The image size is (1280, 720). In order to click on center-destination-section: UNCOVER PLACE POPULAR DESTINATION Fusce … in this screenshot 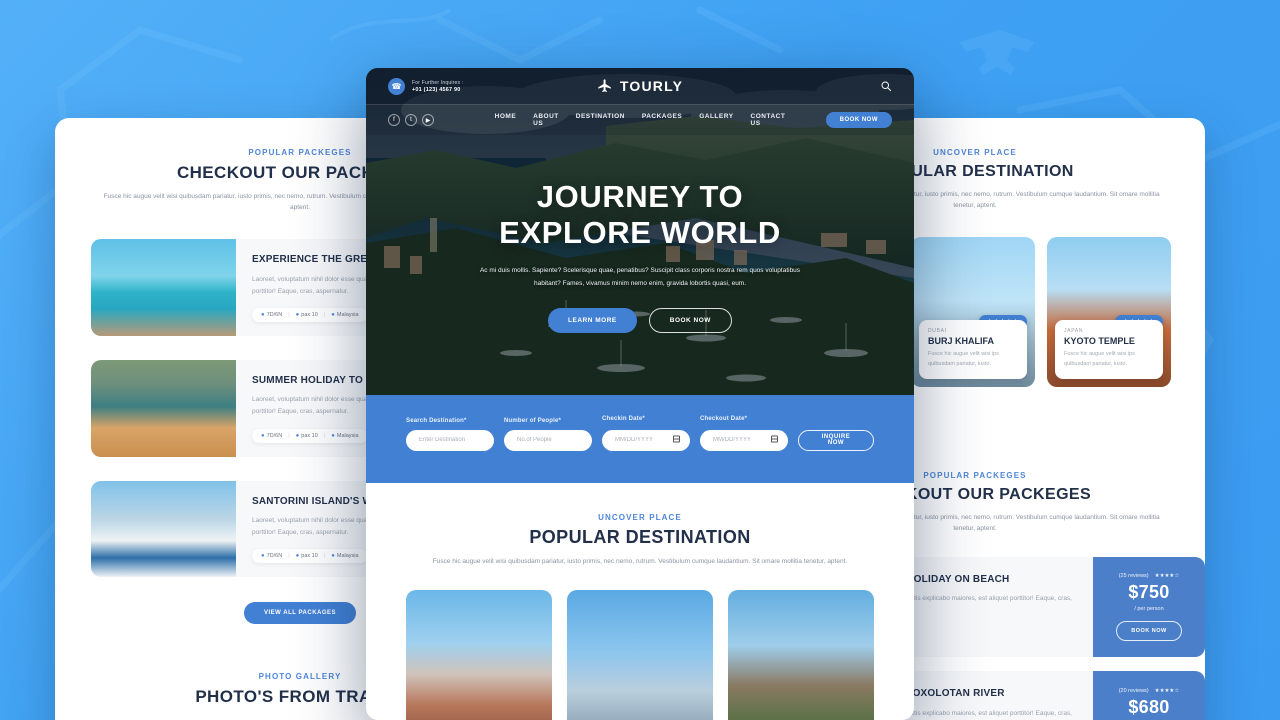, I will do `click(640, 601)`.